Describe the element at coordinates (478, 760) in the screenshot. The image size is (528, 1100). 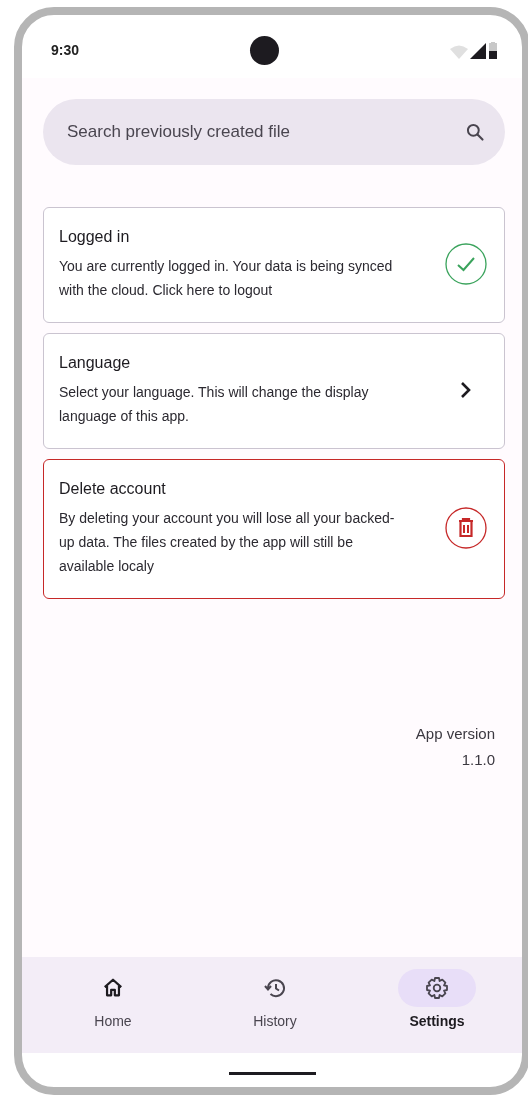
I see `app-version-number: 1.1.0` at that location.